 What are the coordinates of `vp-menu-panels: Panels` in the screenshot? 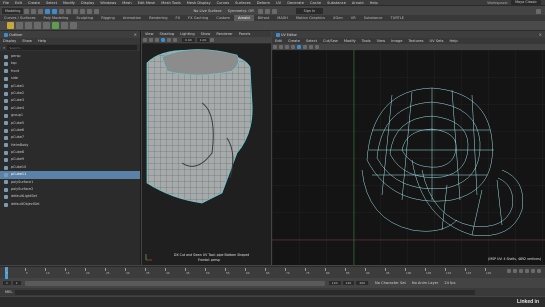 It's located at (245, 34).